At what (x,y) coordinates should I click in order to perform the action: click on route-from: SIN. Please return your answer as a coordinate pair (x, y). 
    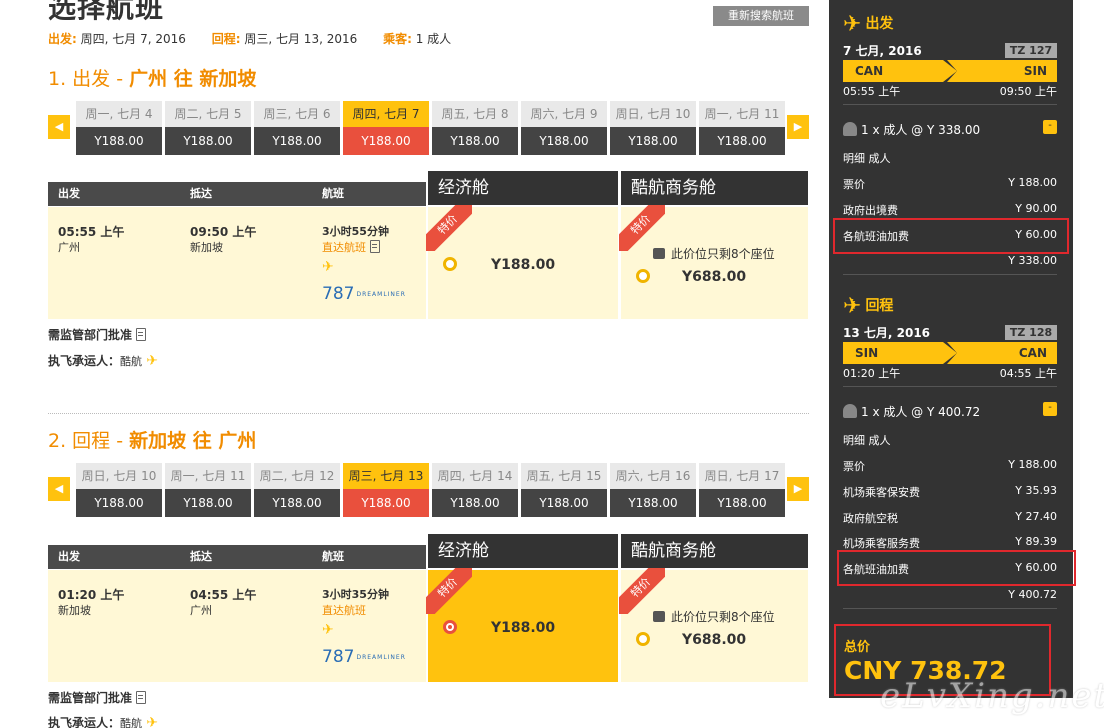
    Looking at the image, I should click on (893, 353).